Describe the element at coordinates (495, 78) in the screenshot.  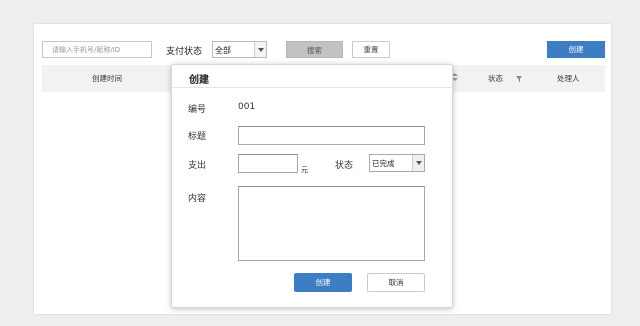
I see `column-status: 状态` at that location.